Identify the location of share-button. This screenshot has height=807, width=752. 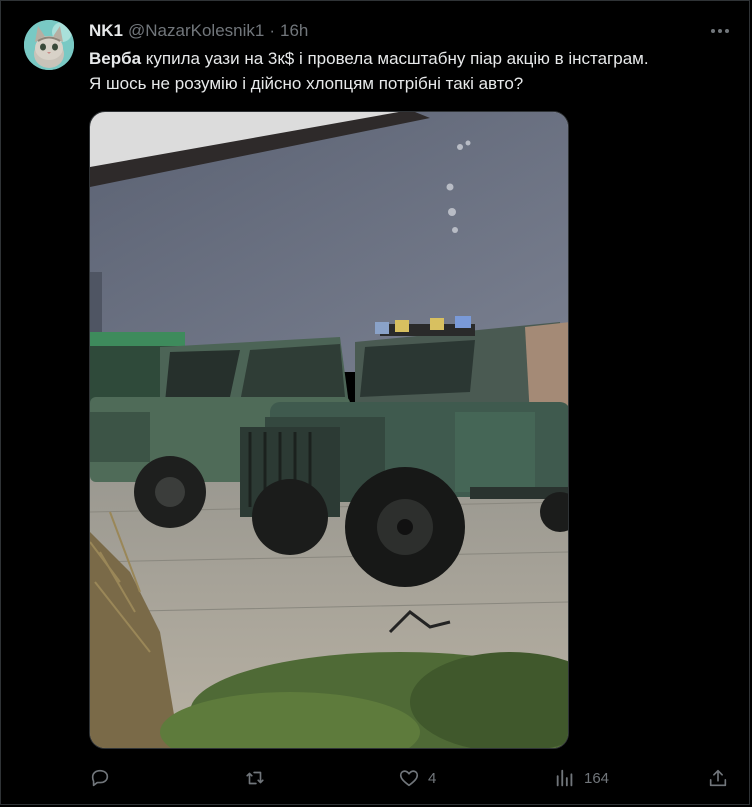
(718, 778).